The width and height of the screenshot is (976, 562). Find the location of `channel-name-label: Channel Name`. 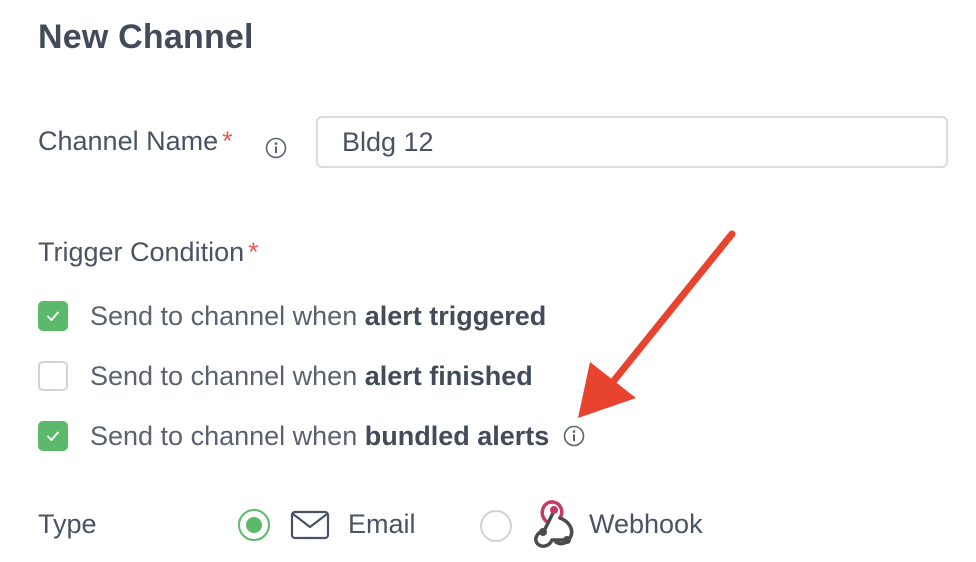

channel-name-label: Channel Name is located at coordinates (128, 141).